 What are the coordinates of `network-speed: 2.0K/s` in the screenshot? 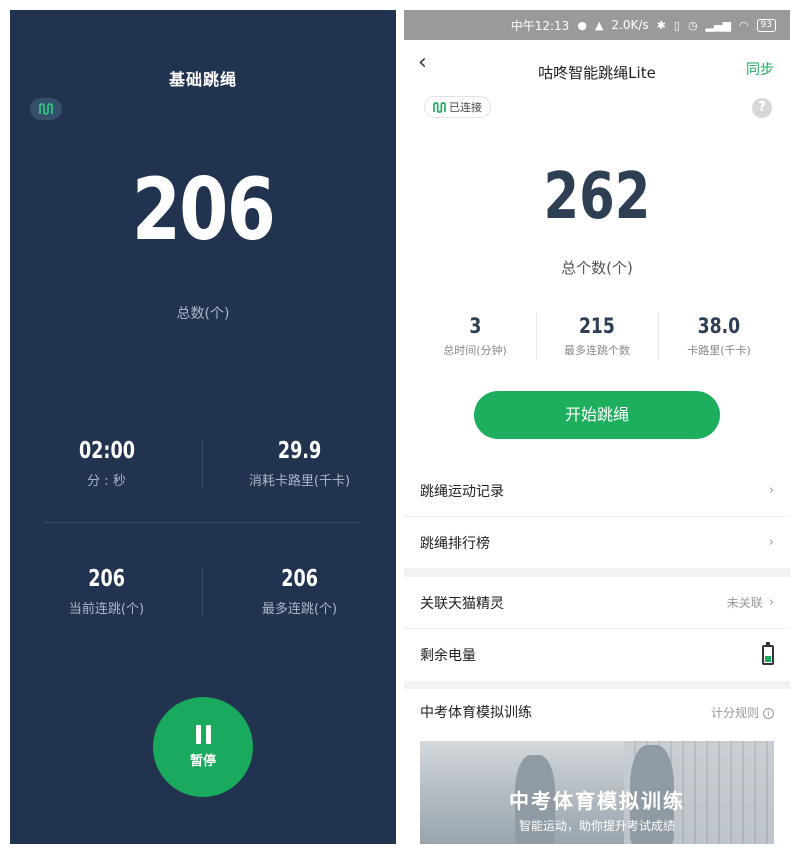 It's located at (630, 25).